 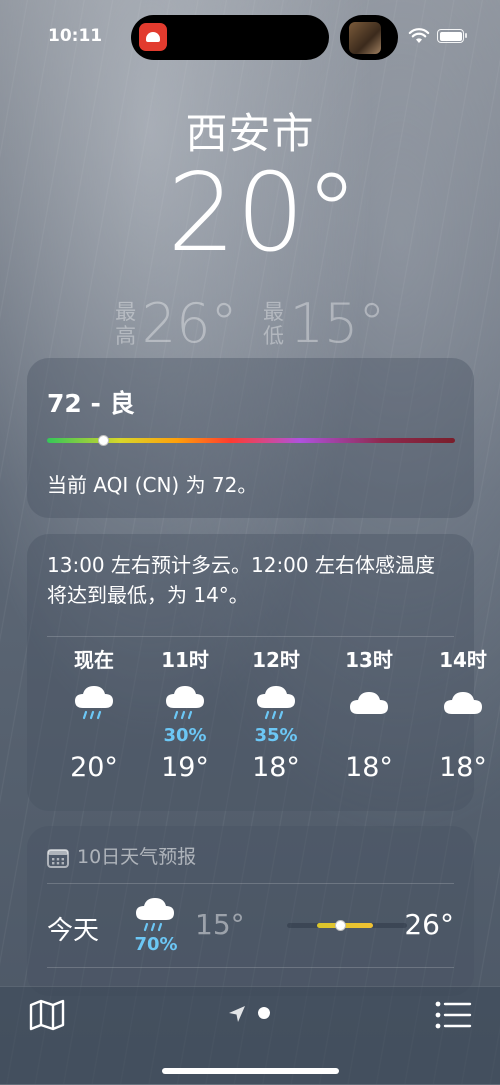 What do you see at coordinates (452, 36) in the screenshot?
I see `battery-icon` at bounding box center [452, 36].